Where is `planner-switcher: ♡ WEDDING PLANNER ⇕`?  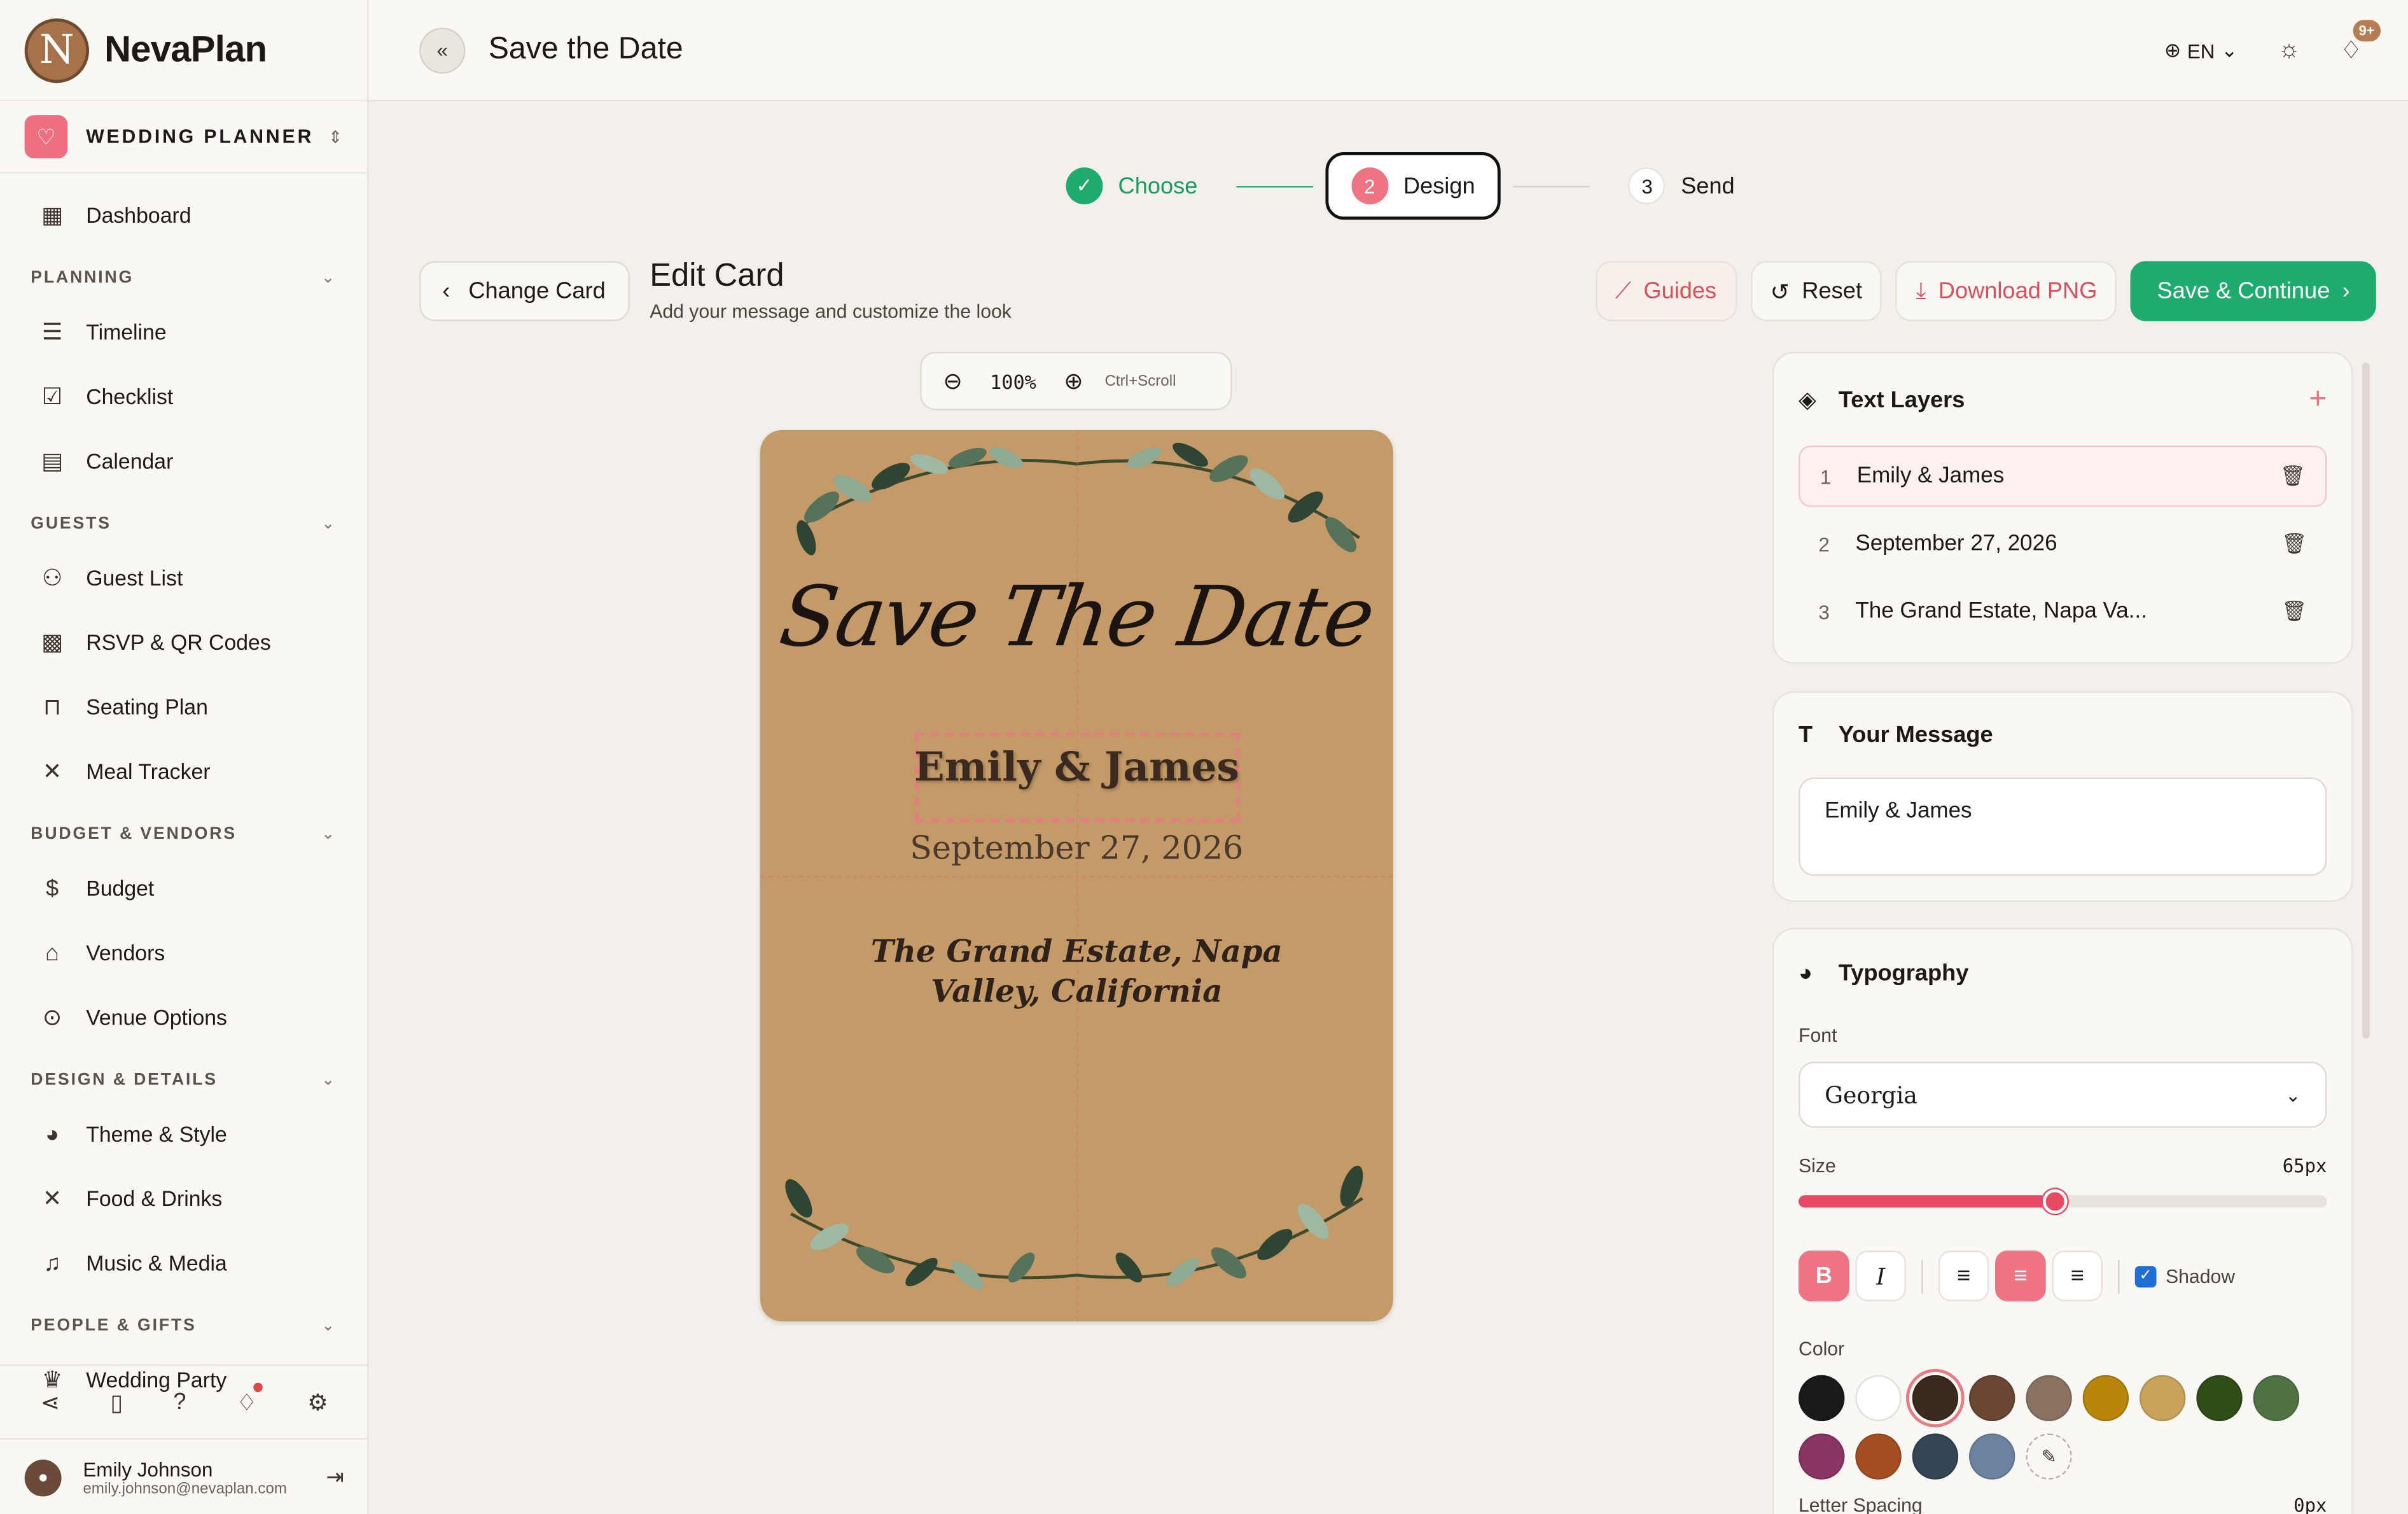
planner-switcher: ♡ WEDDING PLANNER ⇕ is located at coordinates (183, 137).